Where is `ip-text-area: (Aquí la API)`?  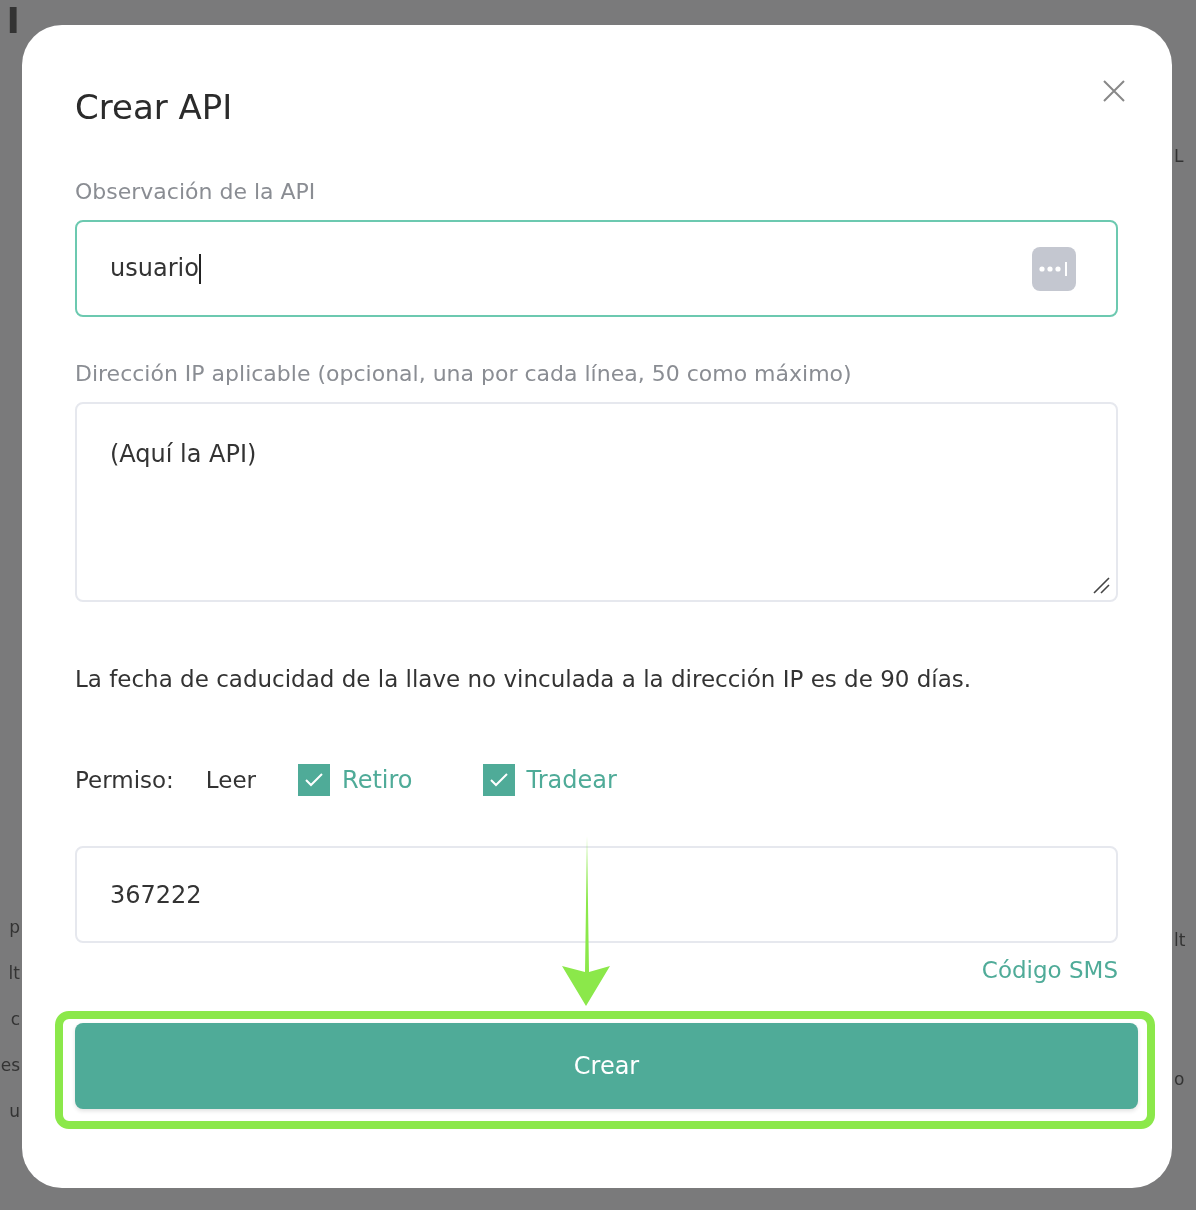 ip-text-area: (Aquí la API) is located at coordinates (596, 502).